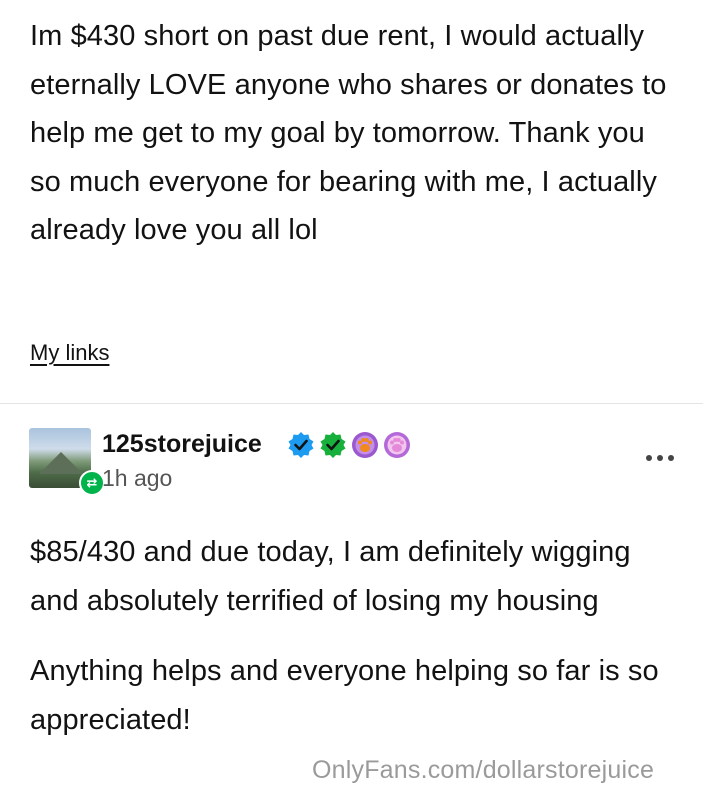 The width and height of the screenshot is (703, 800). Describe the element at coordinates (351, 403) in the screenshot. I see `reblog-divider` at that location.